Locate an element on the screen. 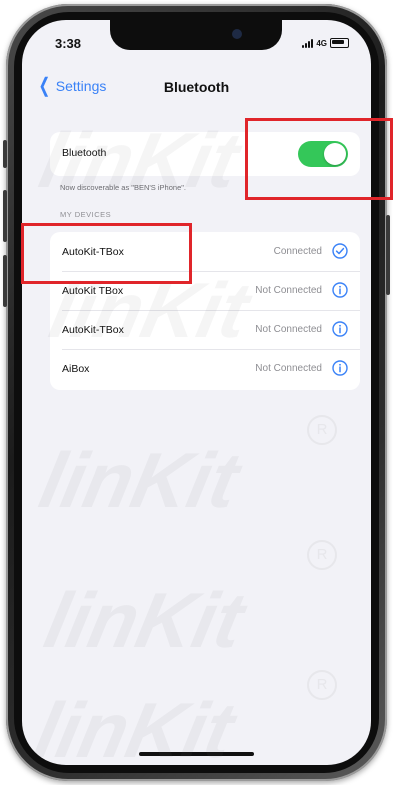 The width and height of the screenshot is (393, 785). connected-check-icon is located at coordinates (340, 251).